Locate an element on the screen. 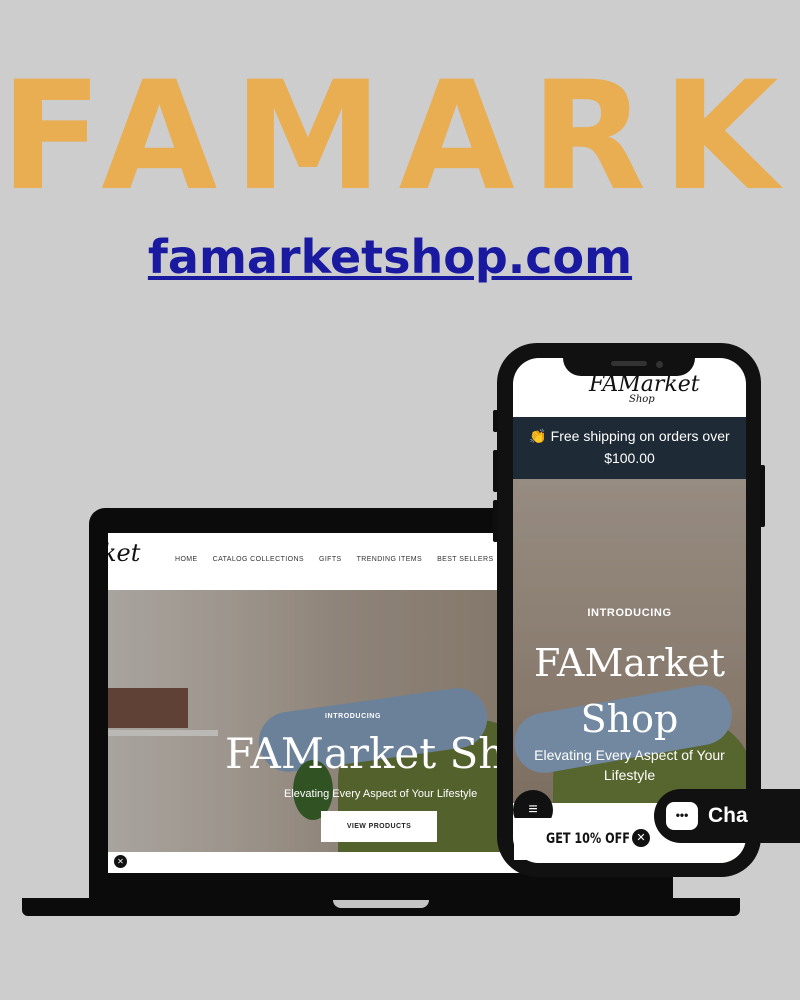 Image resolution: width=800 pixels, height=1000 pixels. mobile-hero-title: FAMarket Shop is located at coordinates (629, 691).